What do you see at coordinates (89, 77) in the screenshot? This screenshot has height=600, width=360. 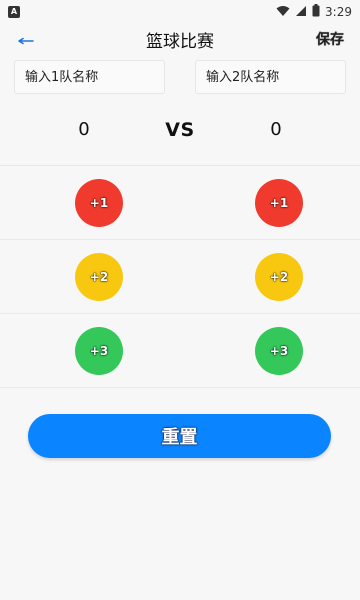 I see `team1-name-input` at bounding box center [89, 77].